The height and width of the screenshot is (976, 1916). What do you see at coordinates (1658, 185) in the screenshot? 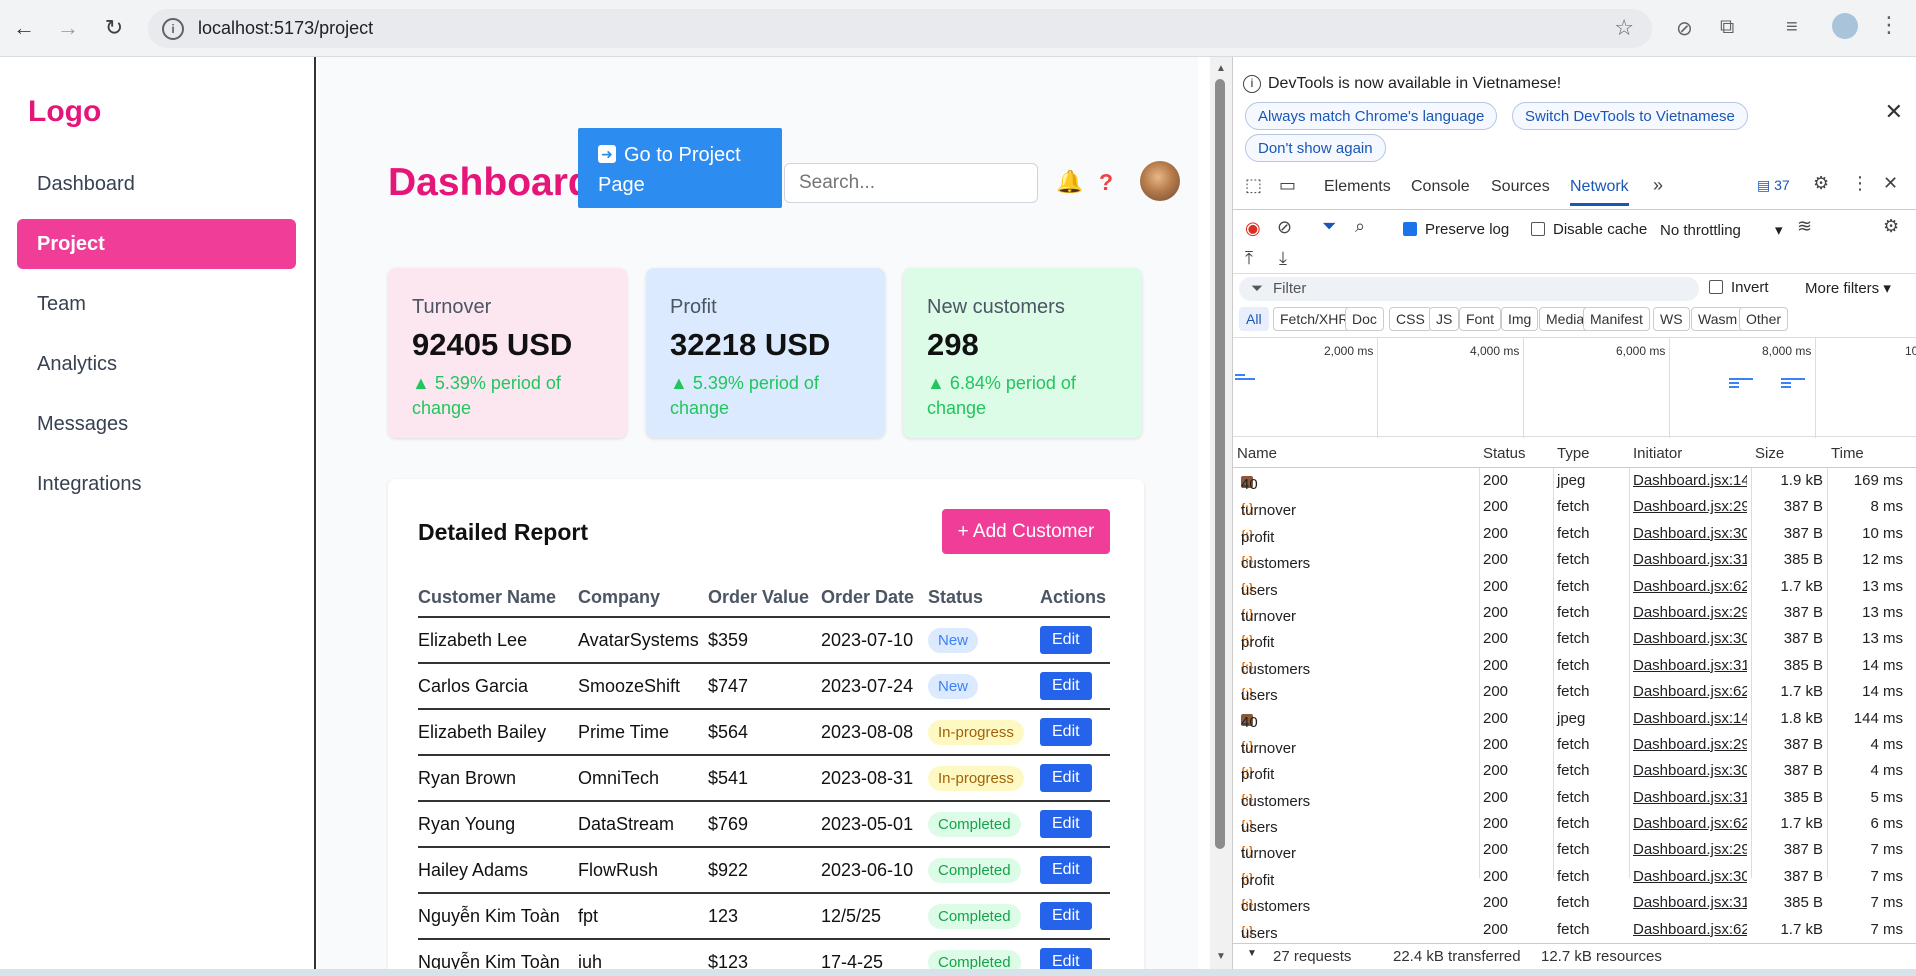
I see `more-tabs-icon: »` at bounding box center [1658, 185].